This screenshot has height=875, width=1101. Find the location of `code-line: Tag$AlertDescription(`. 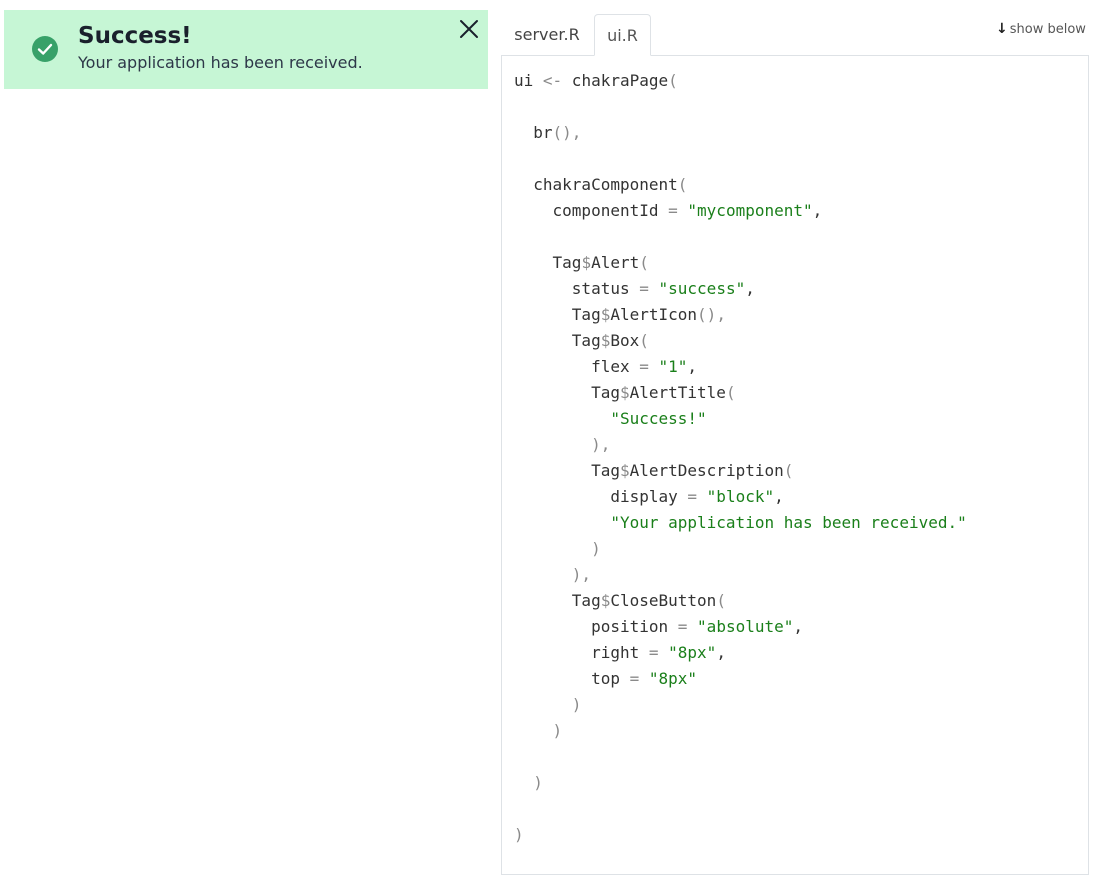

code-line: Tag$AlertDescription( is located at coordinates (654, 470).